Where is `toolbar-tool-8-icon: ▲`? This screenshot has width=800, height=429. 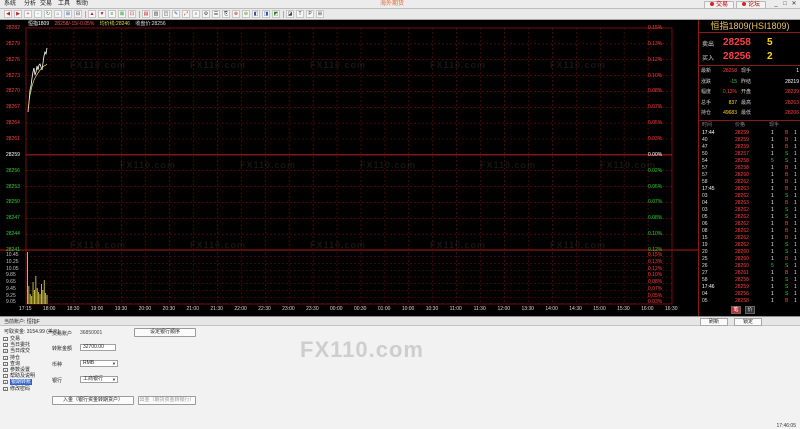 toolbar-tool-8-icon: ▲ is located at coordinates (92, 14).